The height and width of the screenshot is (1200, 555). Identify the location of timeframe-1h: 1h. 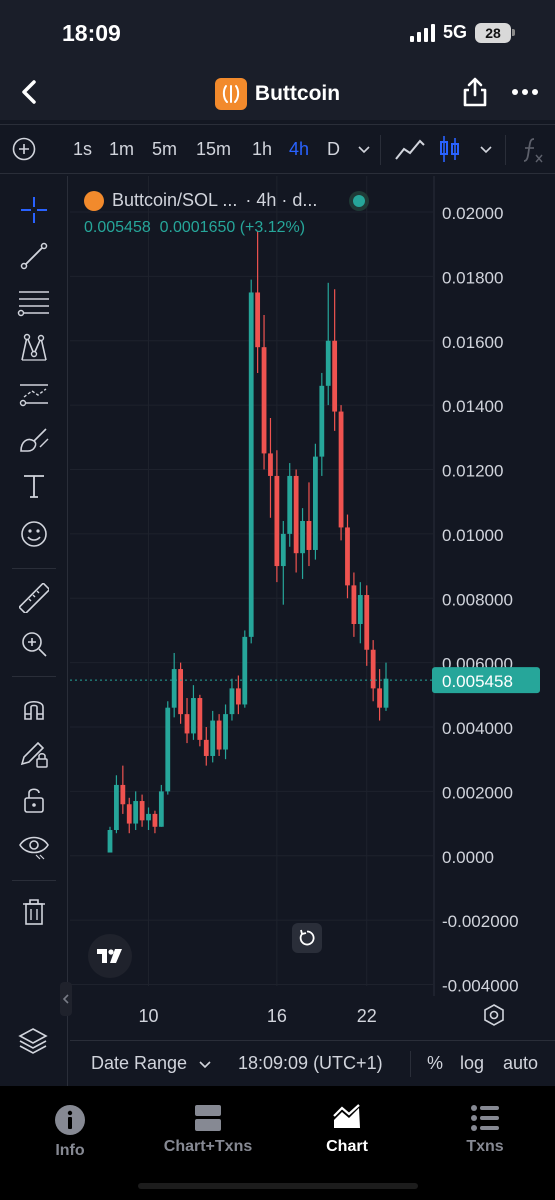
(262, 149).